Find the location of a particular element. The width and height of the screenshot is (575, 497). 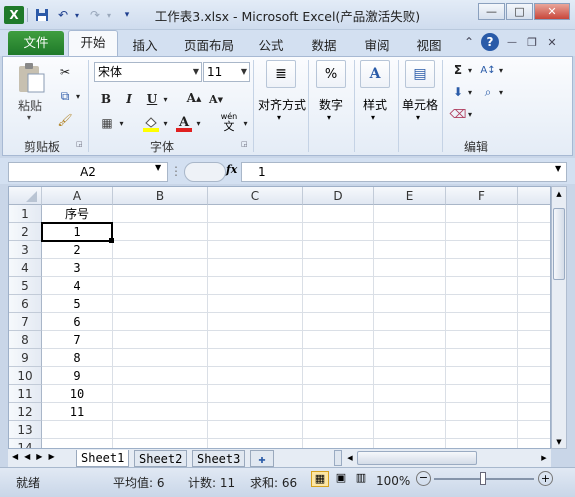

zoom-in-icon: + is located at coordinates (545, 478).